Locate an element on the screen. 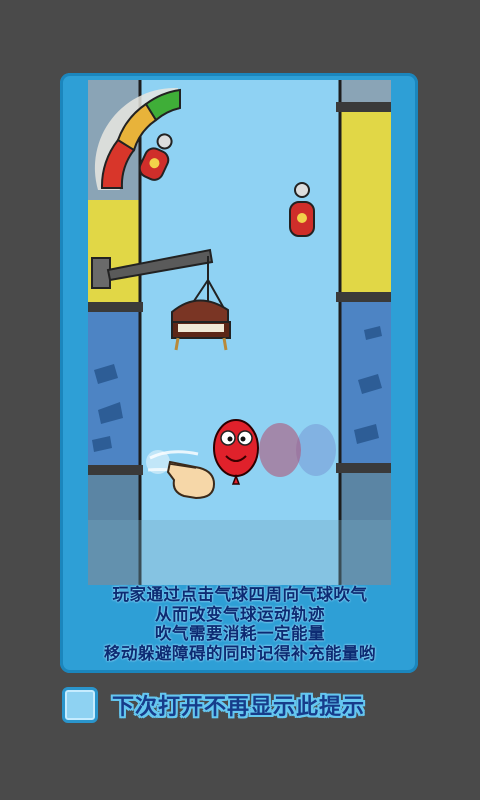 The height and width of the screenshot is (800, 480). right-building is located at coordinates (363, 332).